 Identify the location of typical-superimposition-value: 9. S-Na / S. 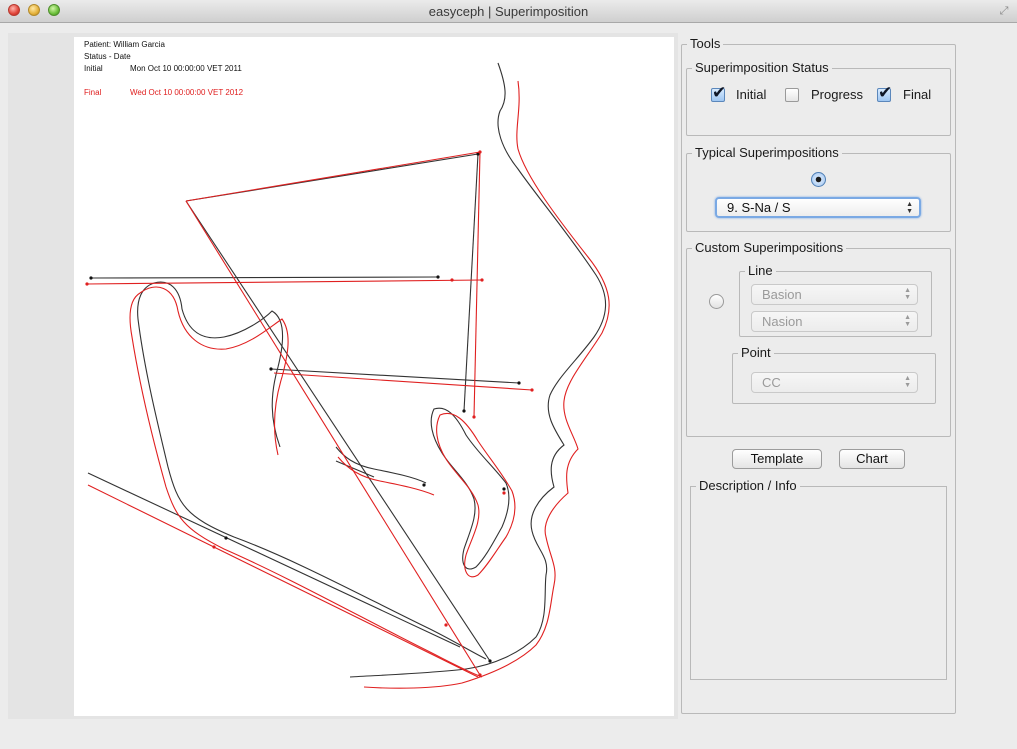
(759, 207).